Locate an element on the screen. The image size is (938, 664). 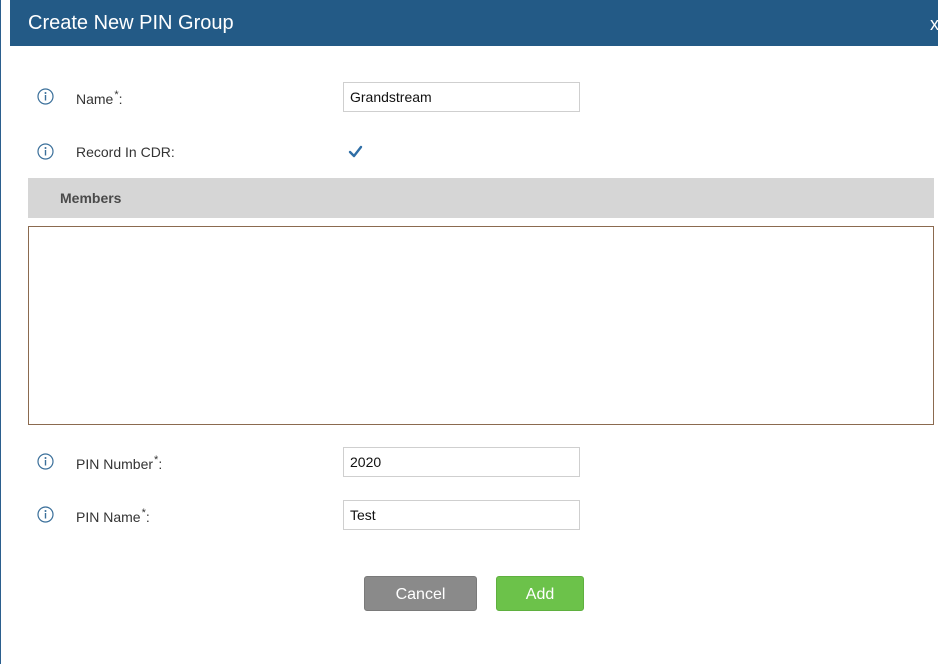
pin-number-row: PIN Number*: is located at coordinates (317, 462).